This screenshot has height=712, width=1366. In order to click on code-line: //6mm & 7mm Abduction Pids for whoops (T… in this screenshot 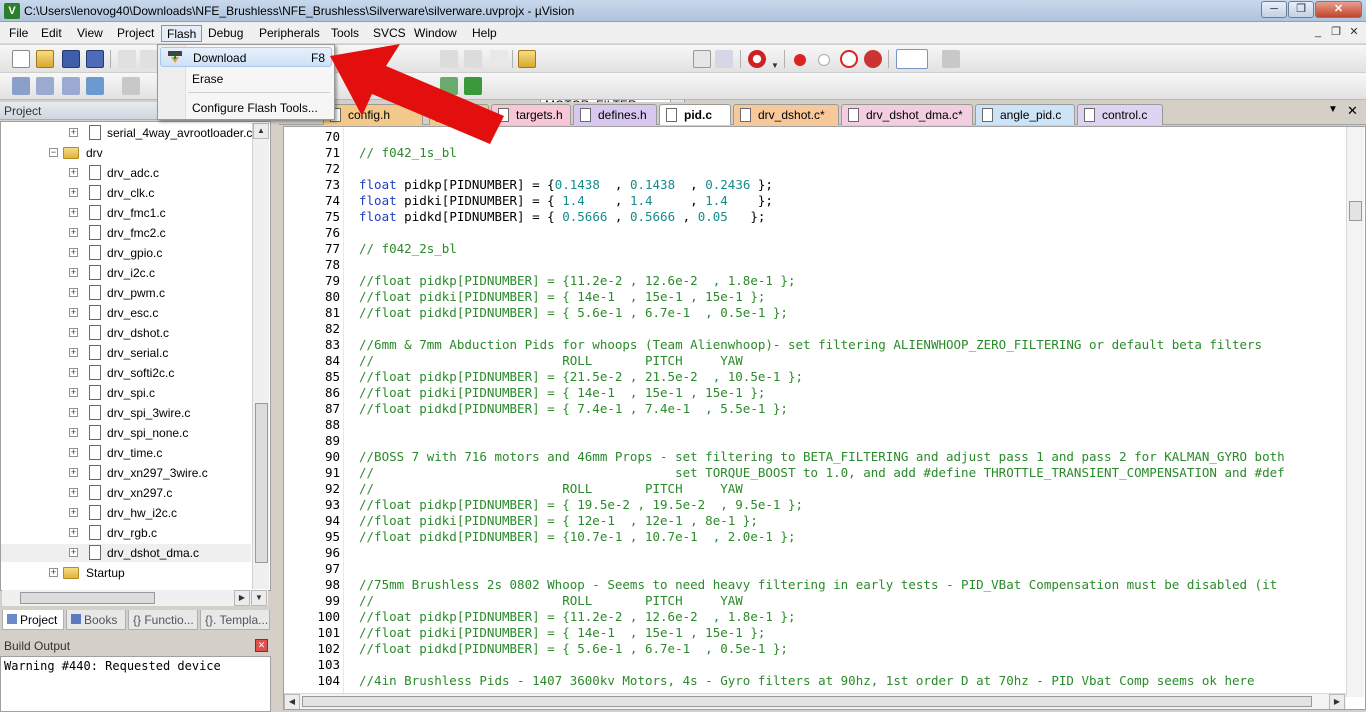, I will do `click(810, 345)`.